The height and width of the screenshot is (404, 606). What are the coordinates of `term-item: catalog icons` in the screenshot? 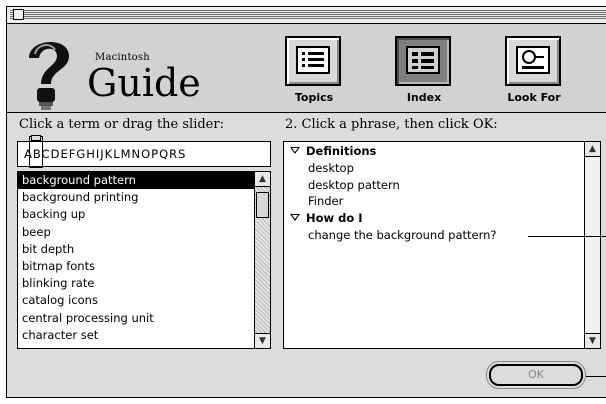 It's located at (136, 300).